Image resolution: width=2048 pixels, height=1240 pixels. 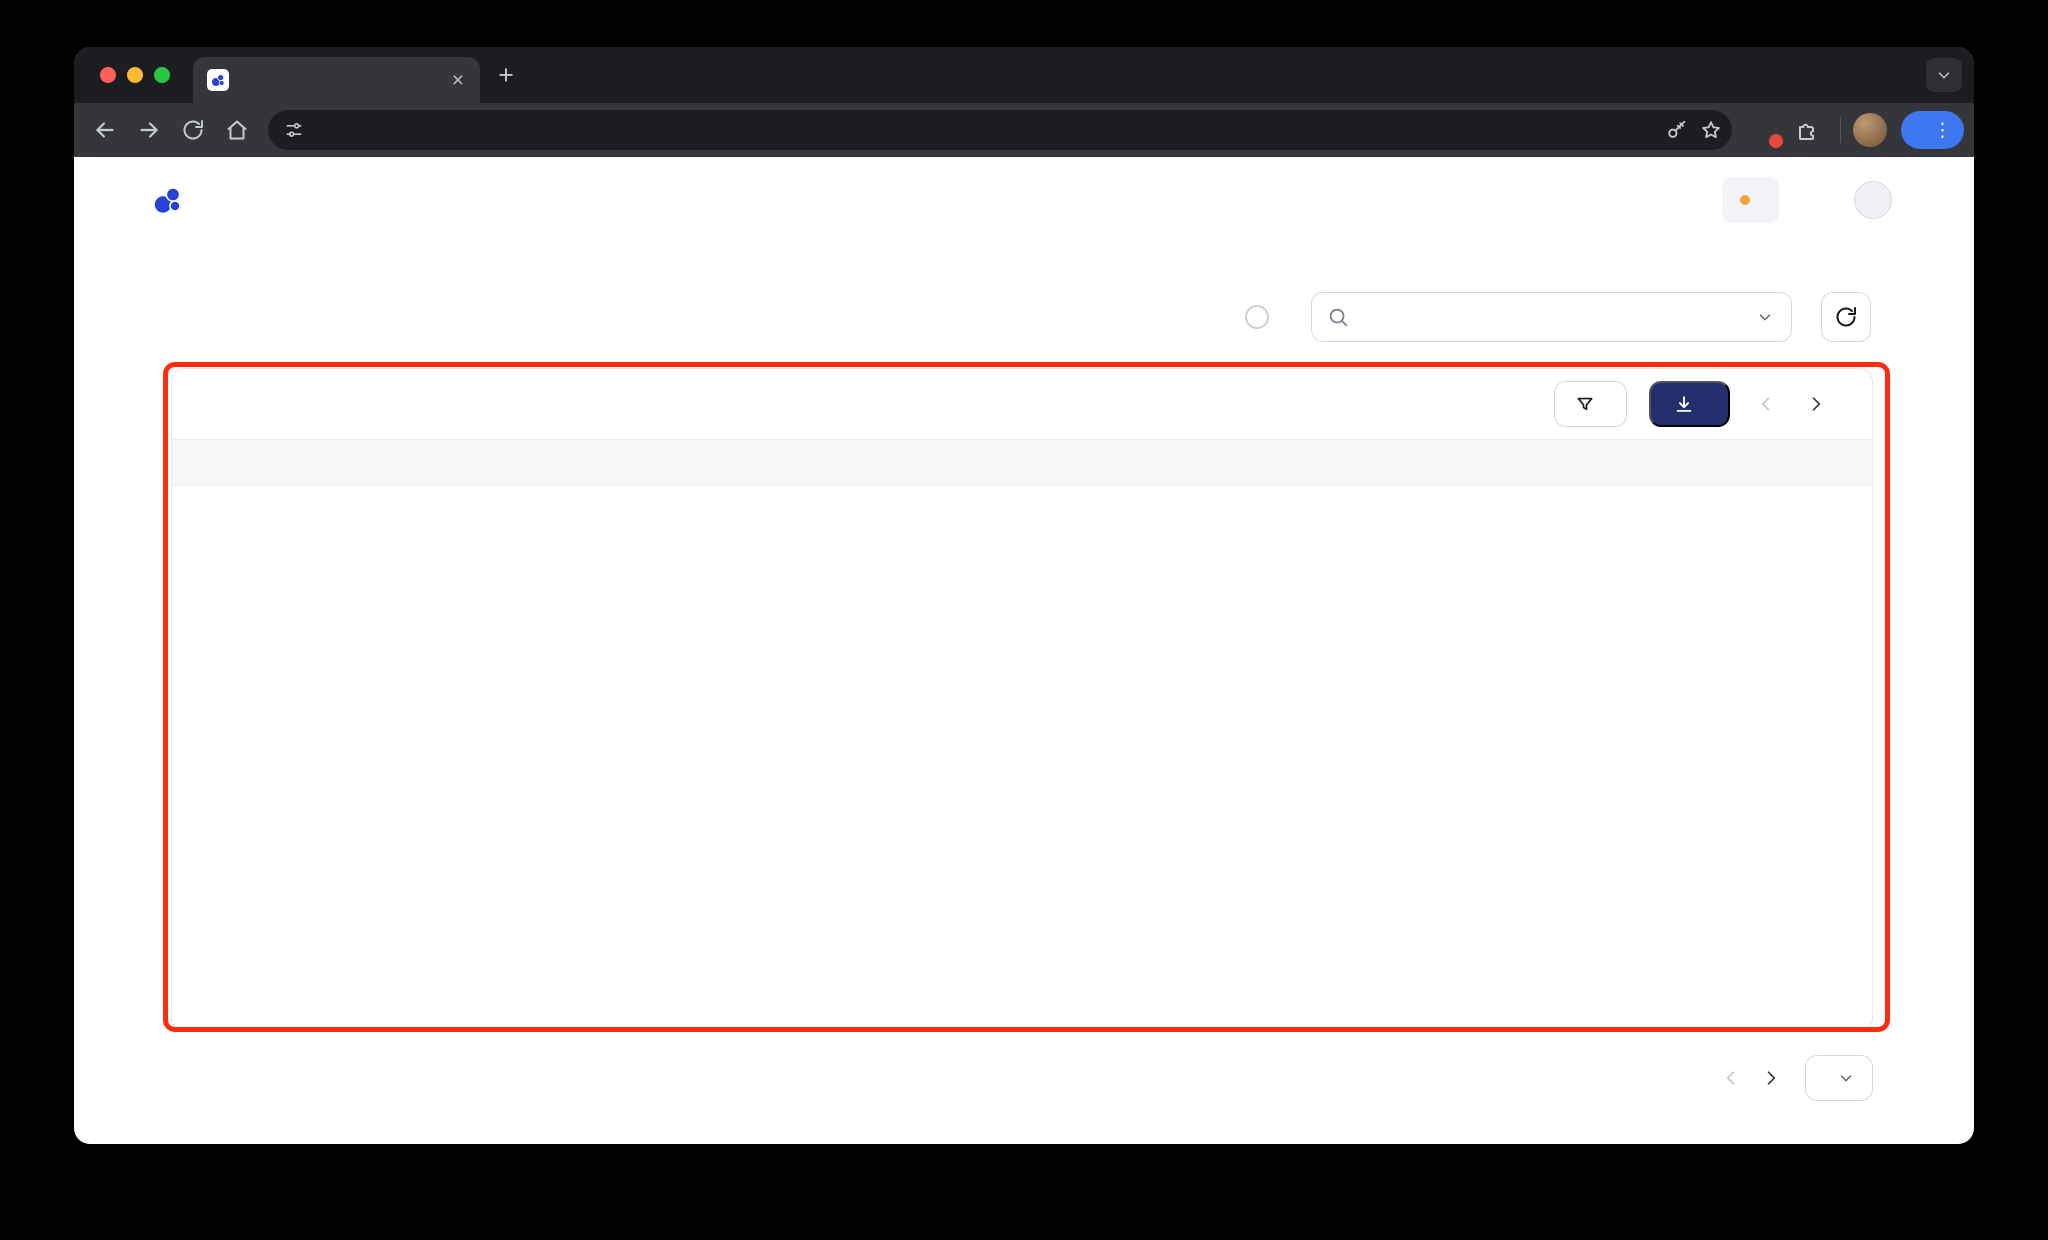 What do you see at coordinates (1873, 200) in the screenshot?
I see `user-avatar` at bounding box center [1873, 200].